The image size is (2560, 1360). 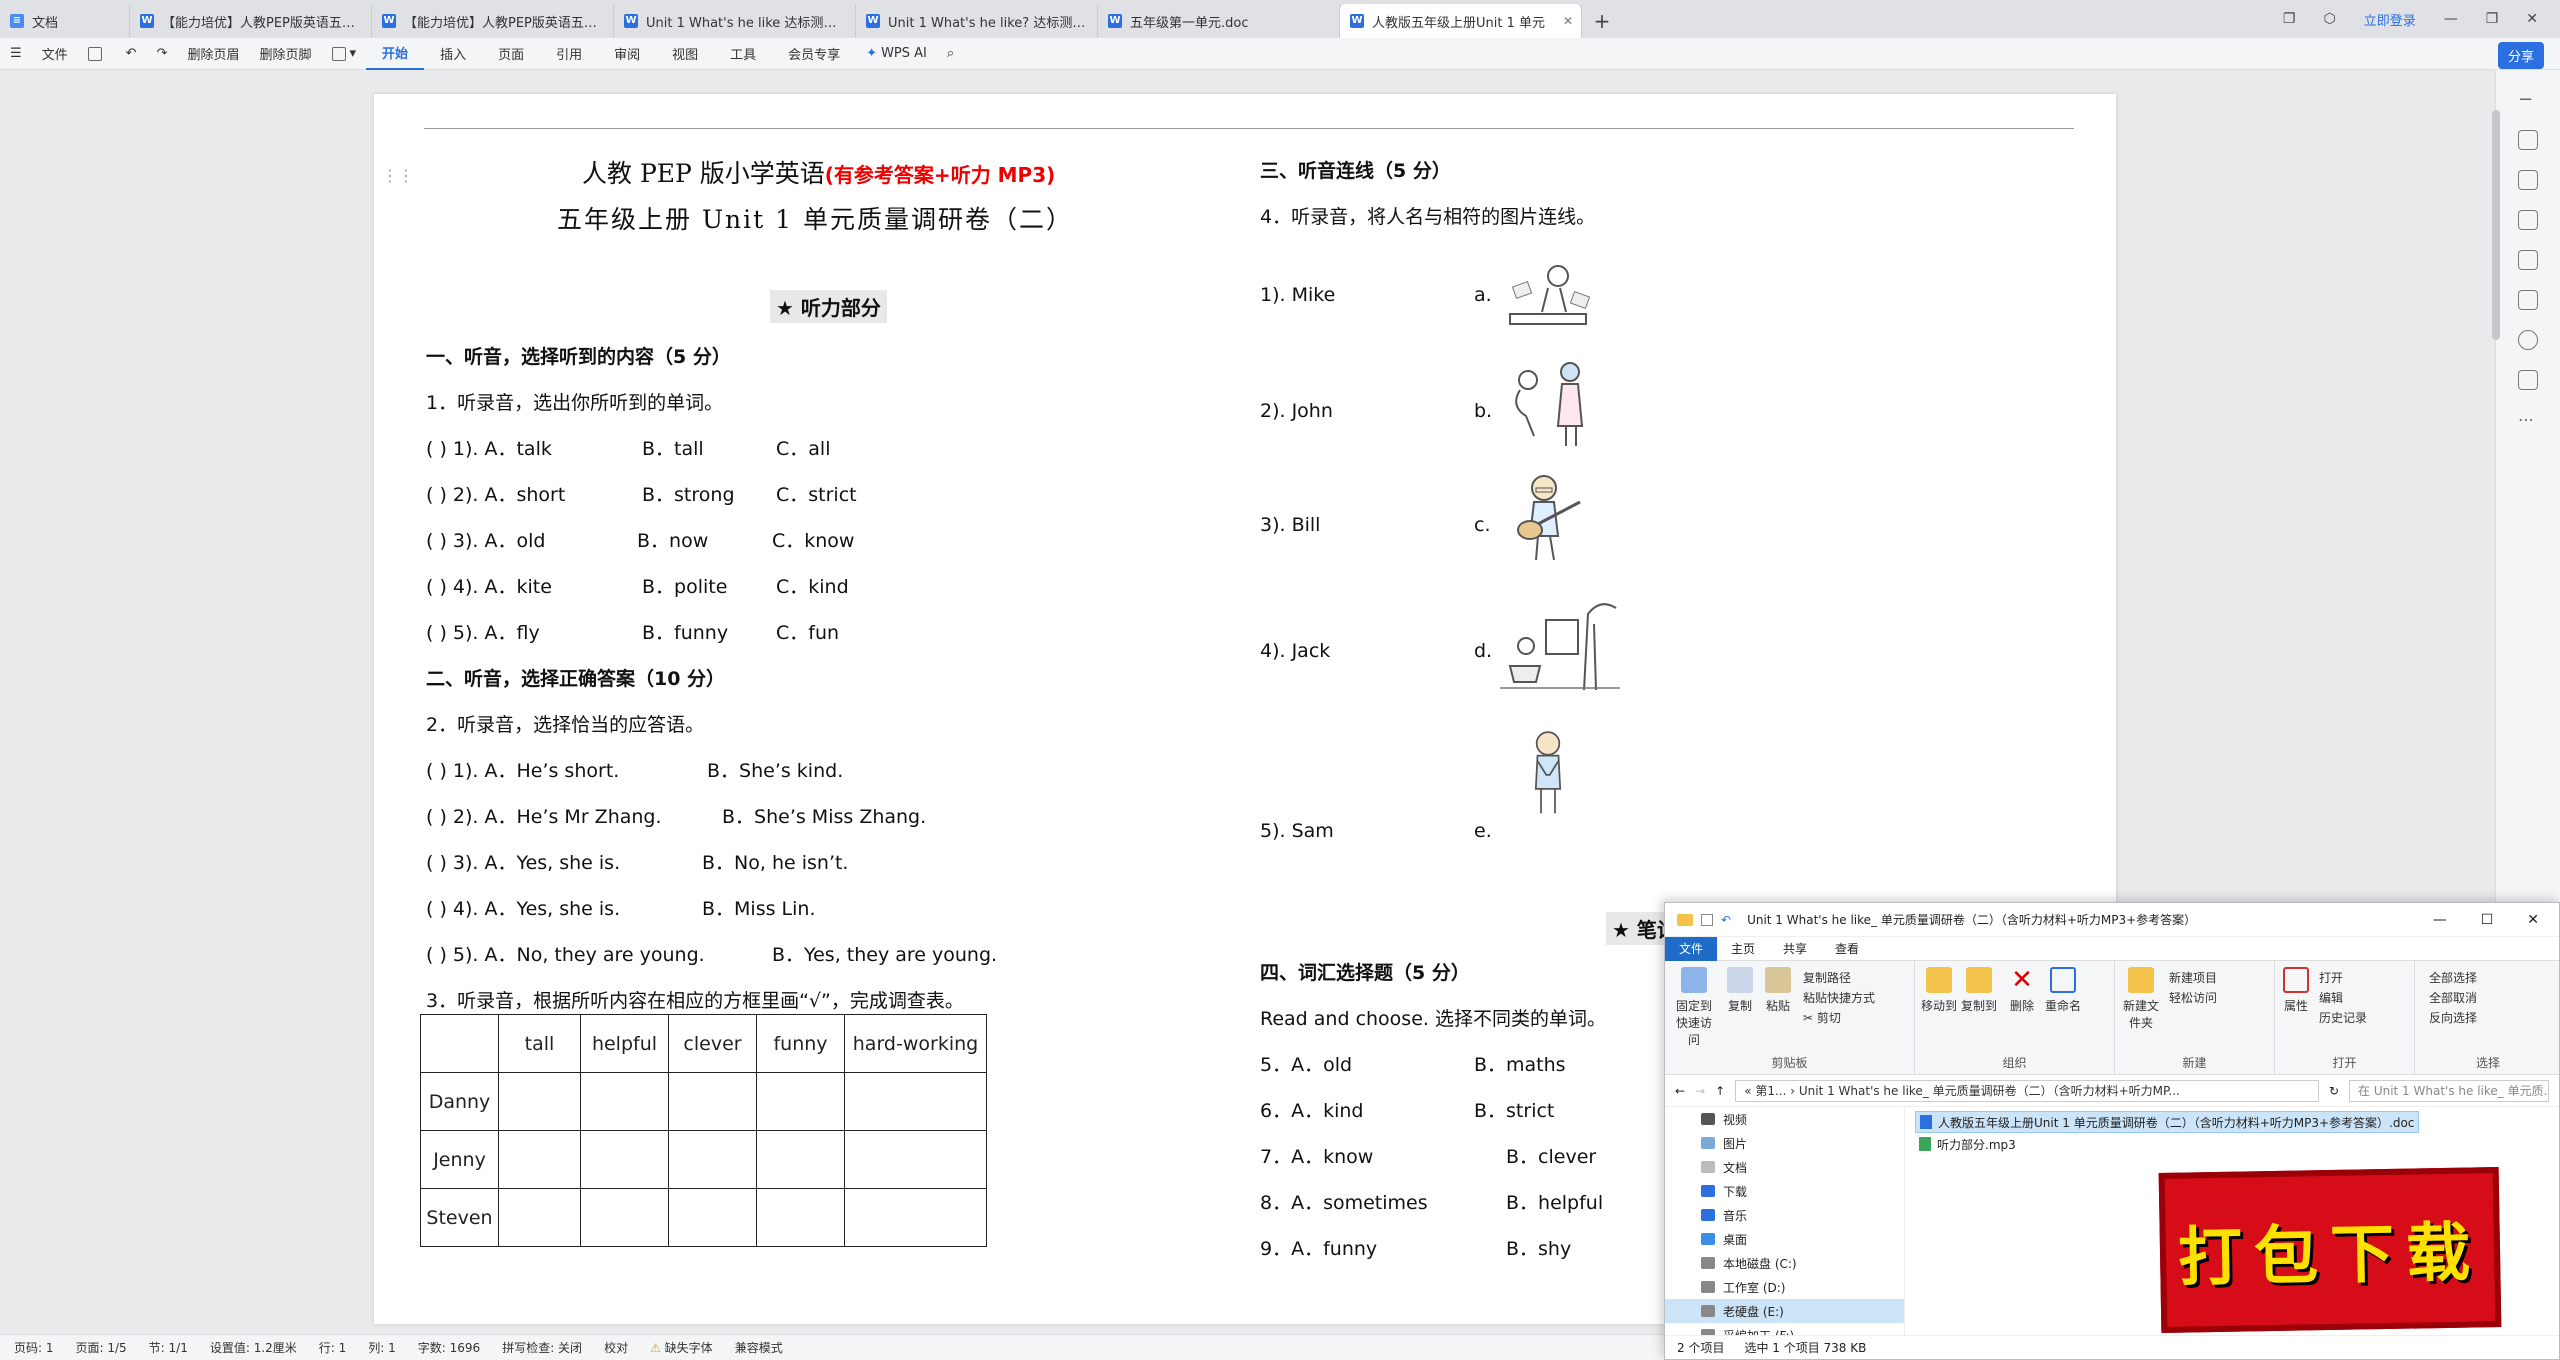 What do you see at coordinates (2141, 999) in the screenshot?
I see `new-folder-button: 新建文件夹` at bounding box center [2141, 999].